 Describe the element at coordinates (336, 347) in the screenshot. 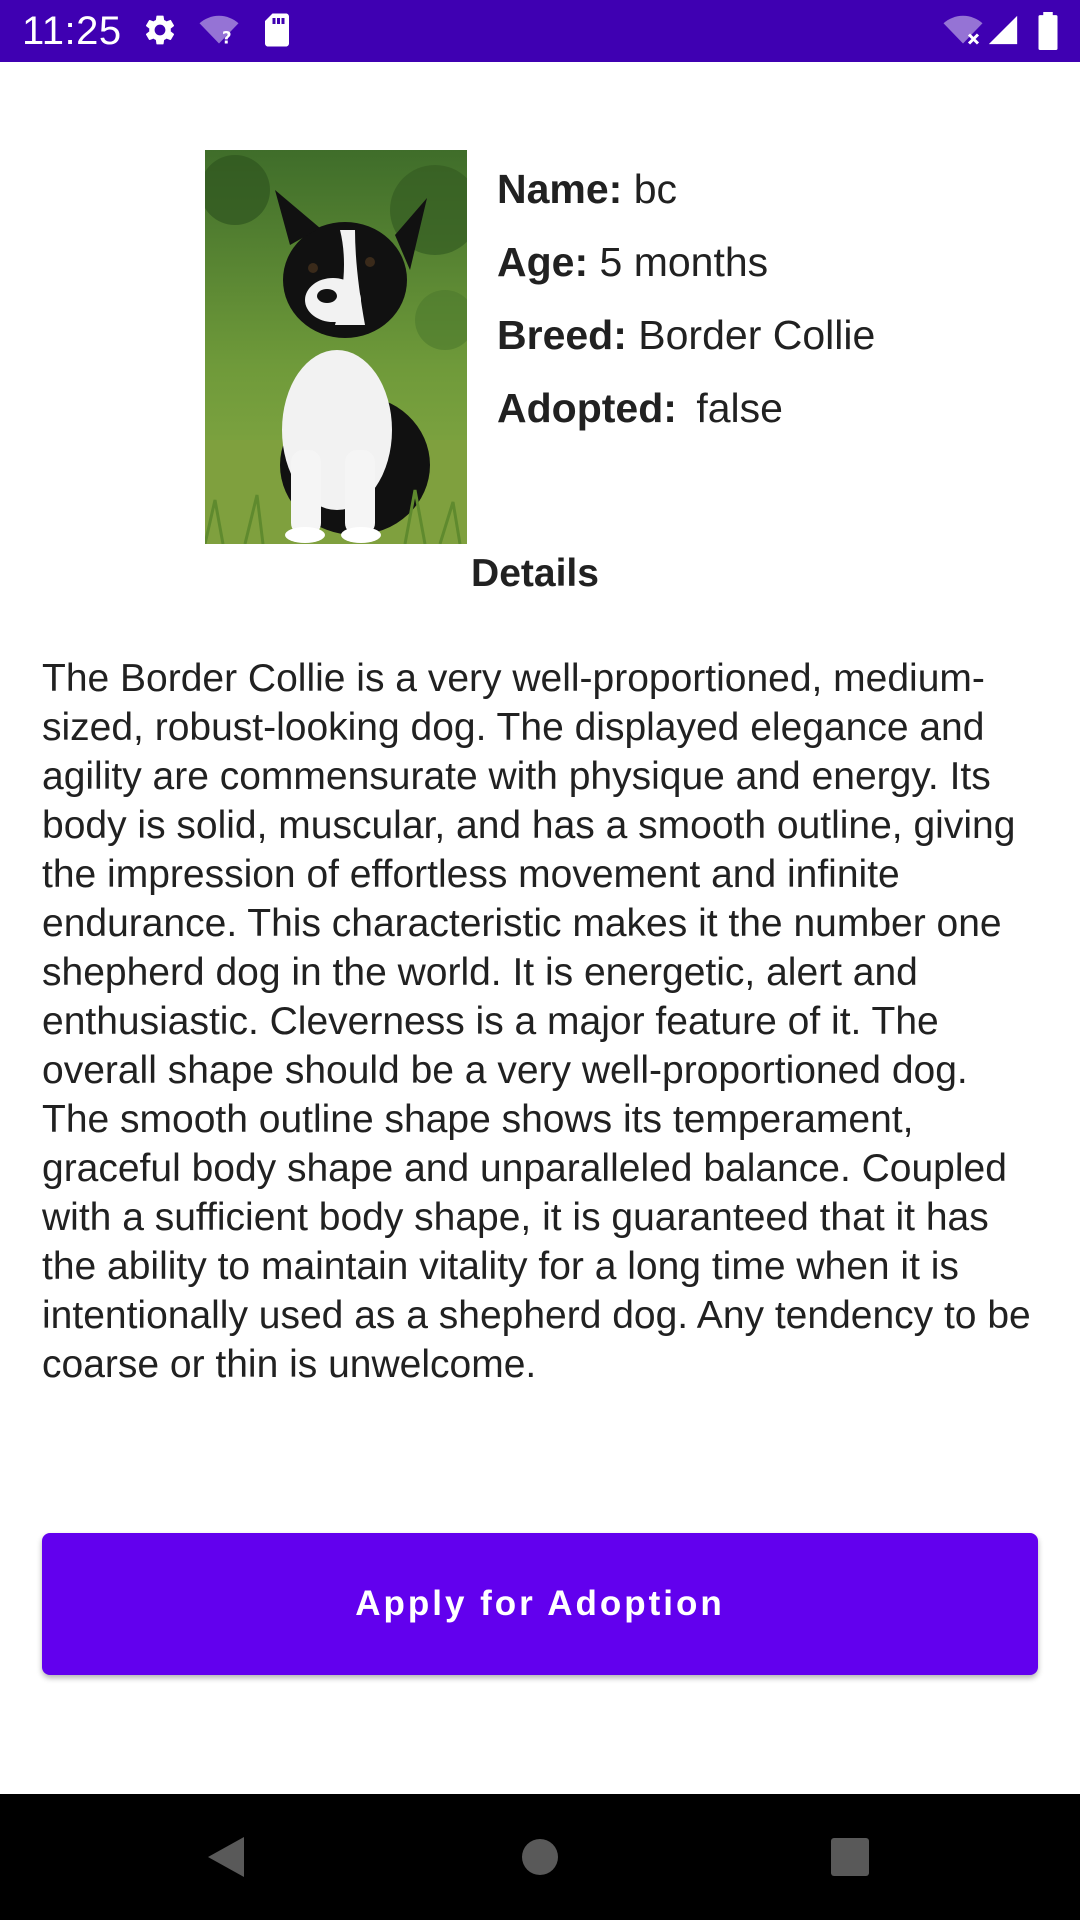

I see `pet-photo` at that location.